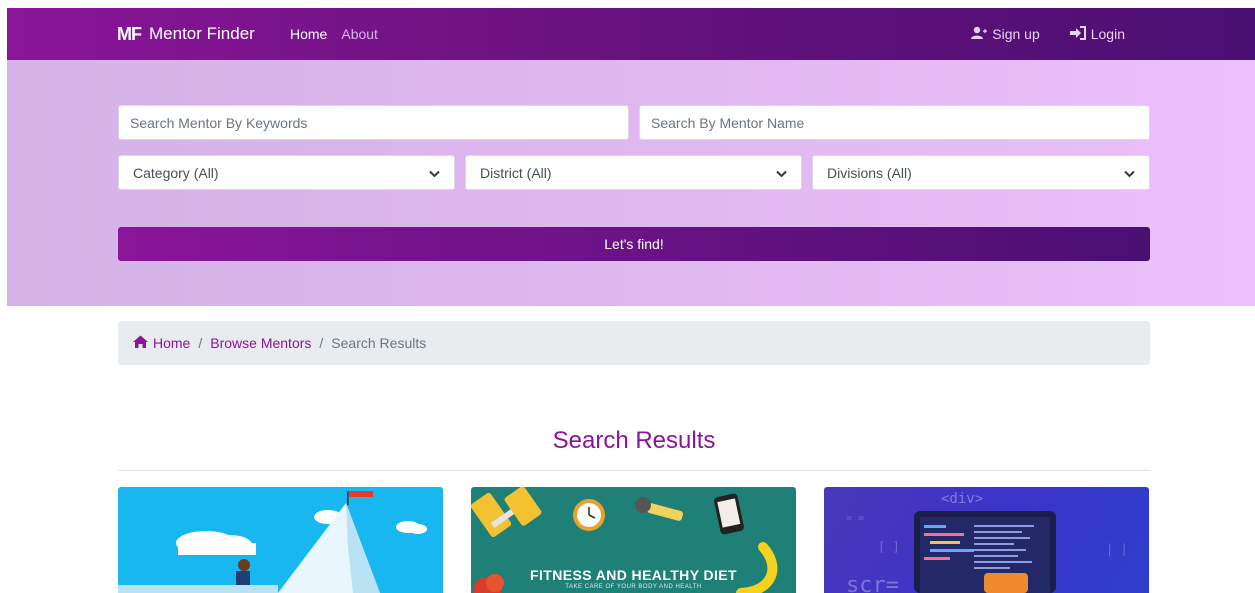 The height and width of the screenshot is (593, 1255). Describe the element at coordinates (334, 34) in the screenshot. I see `nav-links: Home About` at that location.